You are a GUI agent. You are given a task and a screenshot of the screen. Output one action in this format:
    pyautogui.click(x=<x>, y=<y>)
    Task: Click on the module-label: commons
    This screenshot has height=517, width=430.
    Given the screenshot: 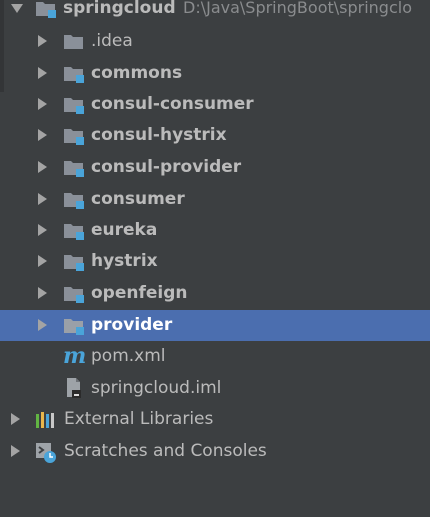 What is the action you would take?
    pyautogui.click(x=137, y=73)
    